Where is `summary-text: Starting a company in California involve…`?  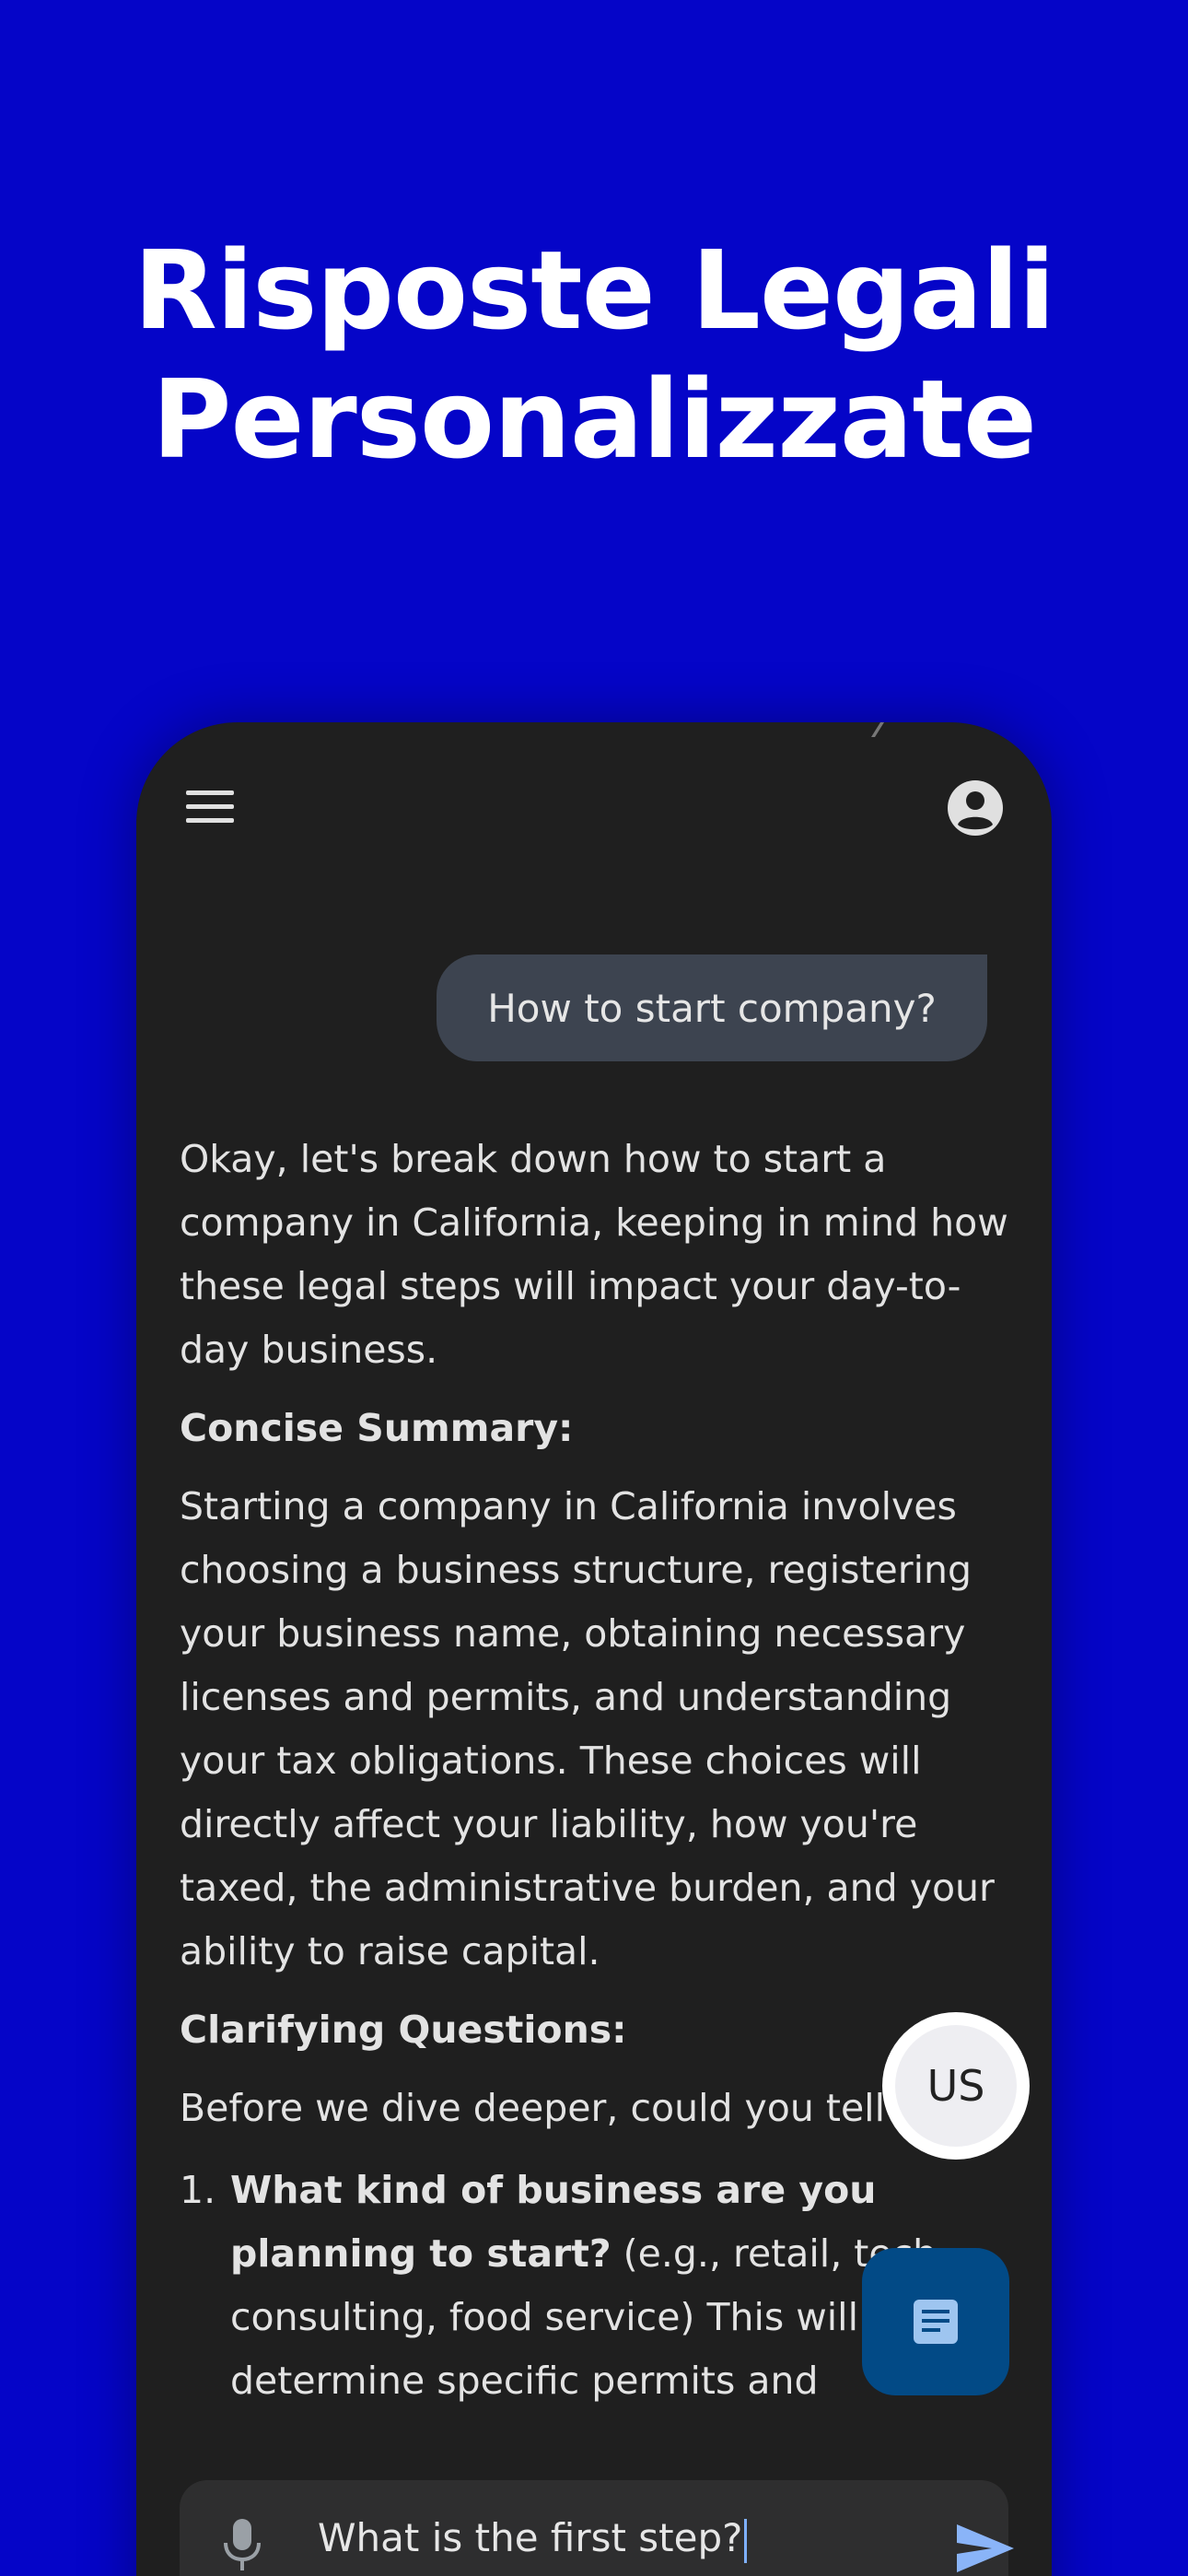 summary-text: Starting a company in California involve… is located at coordinates (587, 1728).